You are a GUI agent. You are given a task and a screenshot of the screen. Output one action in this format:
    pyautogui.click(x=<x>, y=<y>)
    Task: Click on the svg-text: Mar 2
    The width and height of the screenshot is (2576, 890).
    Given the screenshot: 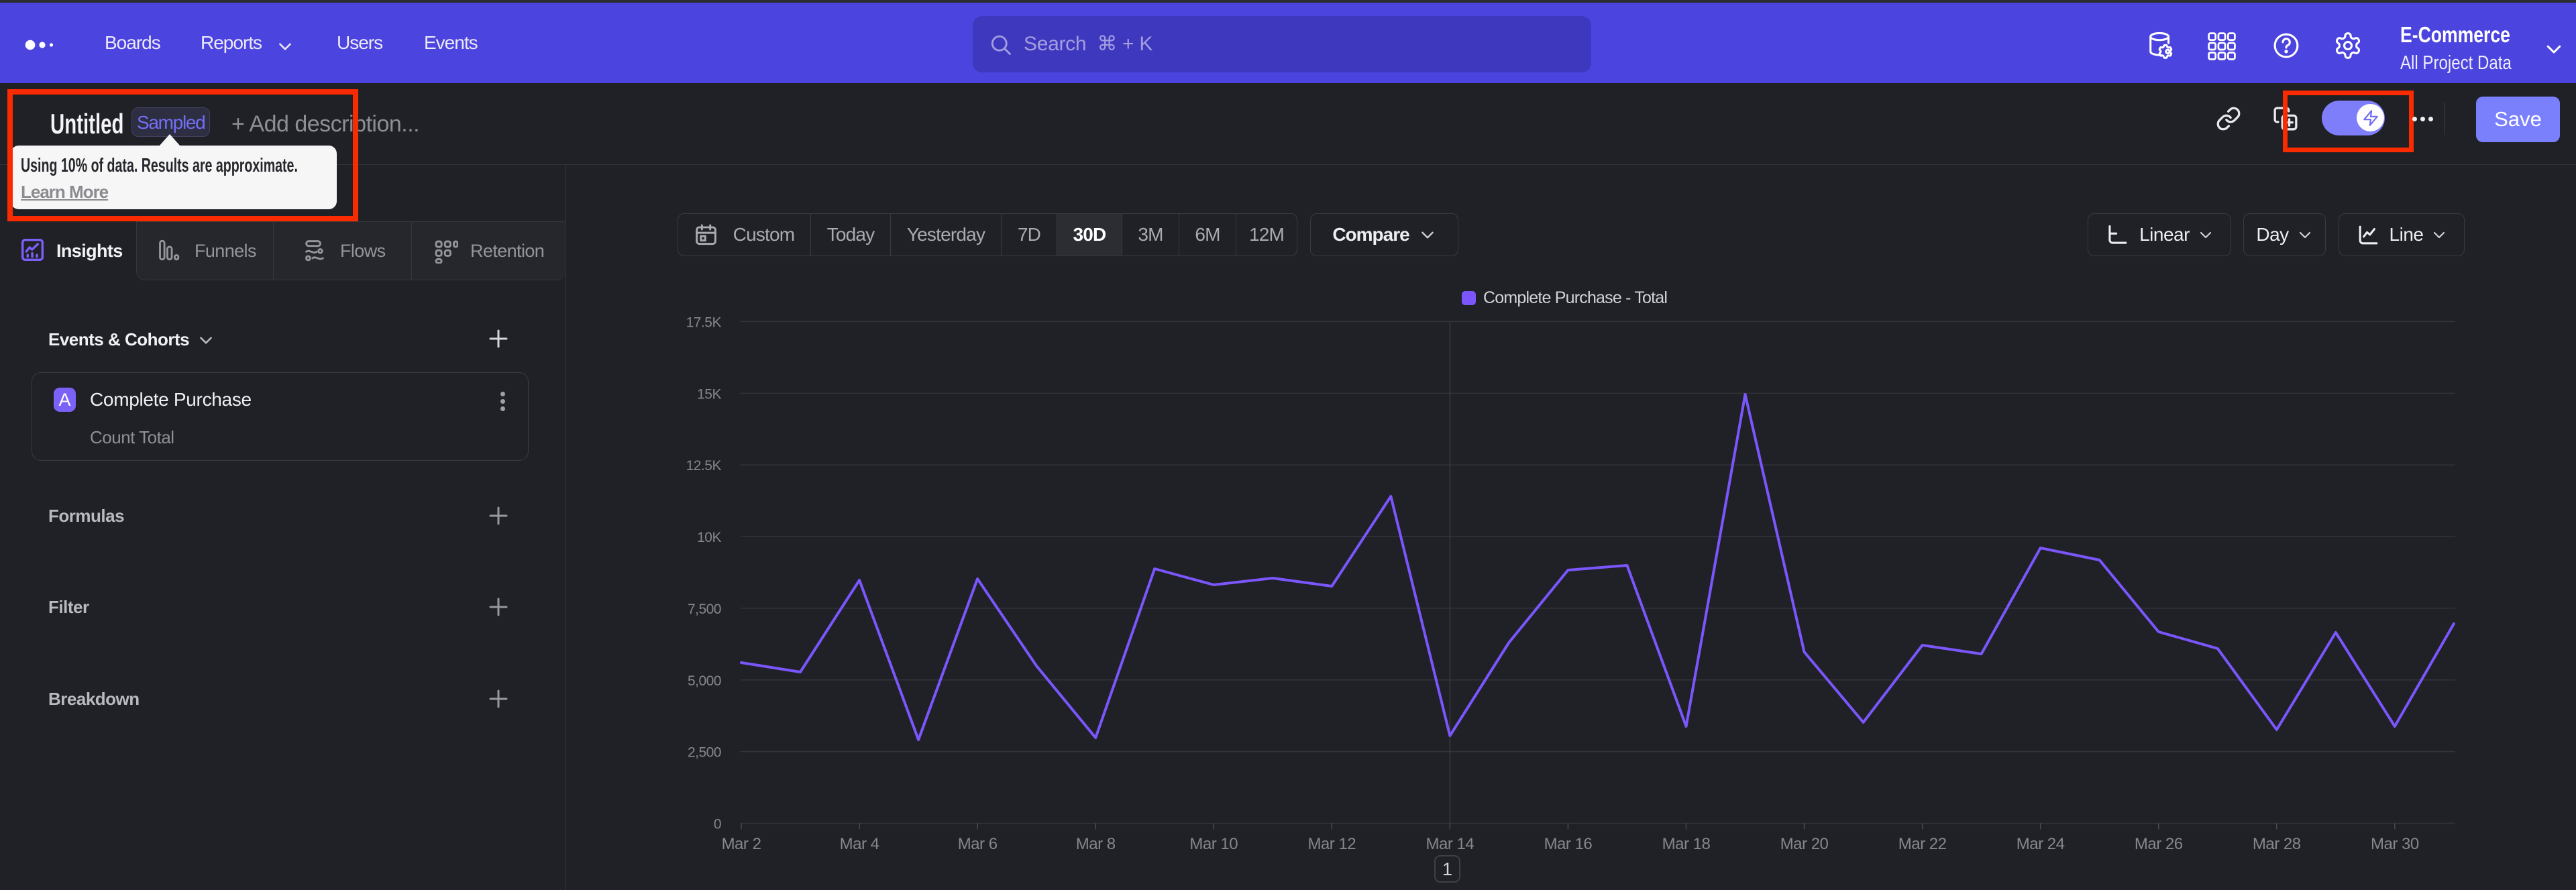 What is the action you would take?
    pyautogui.click(x=741, y=844)
    